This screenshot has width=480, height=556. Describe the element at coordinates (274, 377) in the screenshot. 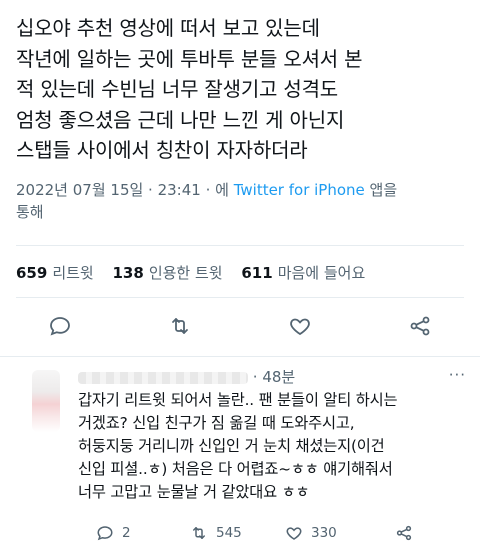

I see `reply-time: · 48분` at that location.